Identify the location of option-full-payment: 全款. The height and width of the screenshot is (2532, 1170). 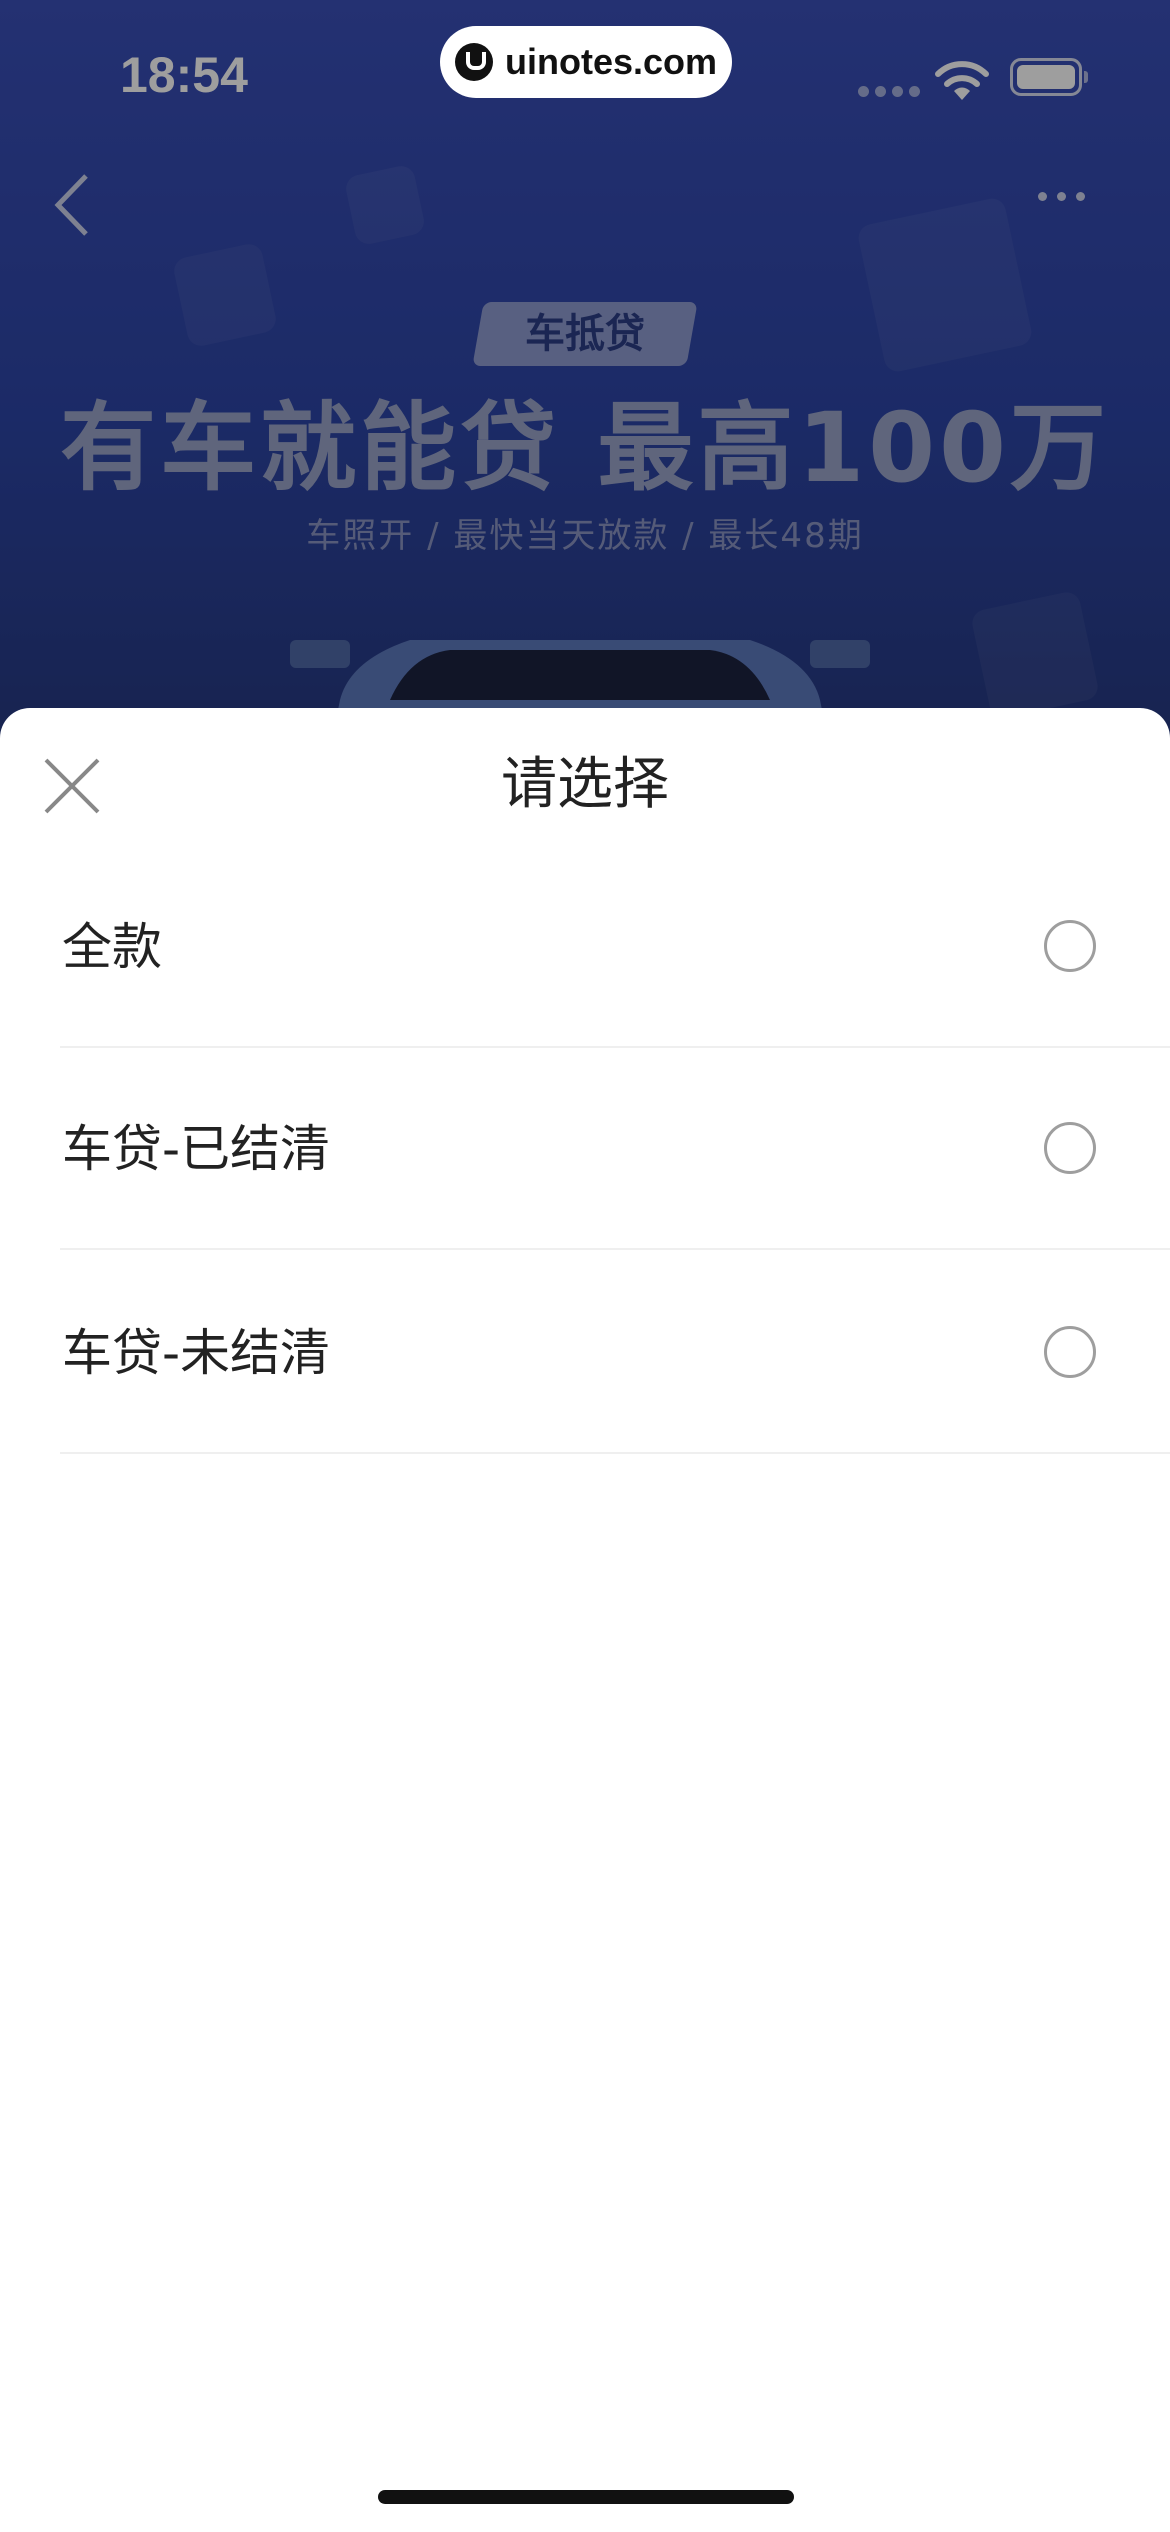
(615, 947).